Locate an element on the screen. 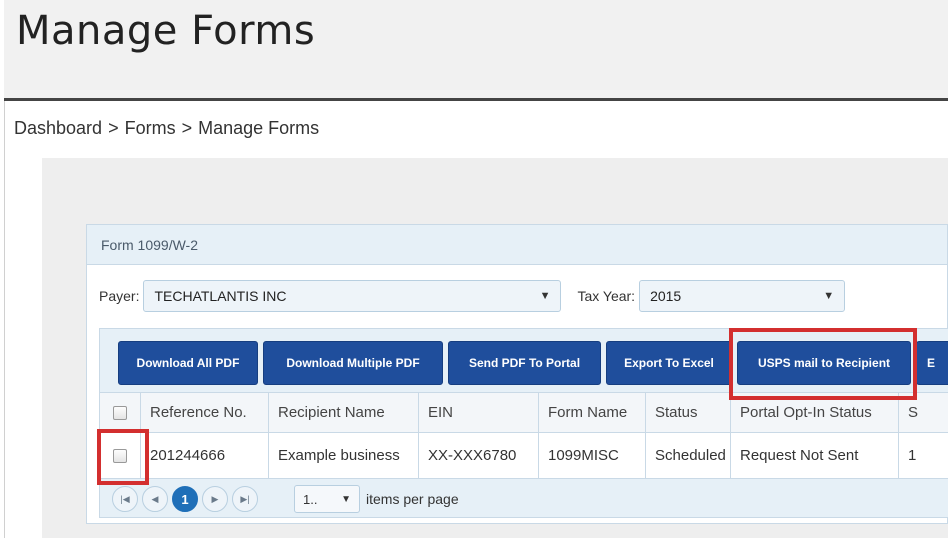 Image resolution: width=948 pixels, height=538 pixels. breadcrumb: Dashboard > Forms > Manage Forms is located at coordinates (166, 128).